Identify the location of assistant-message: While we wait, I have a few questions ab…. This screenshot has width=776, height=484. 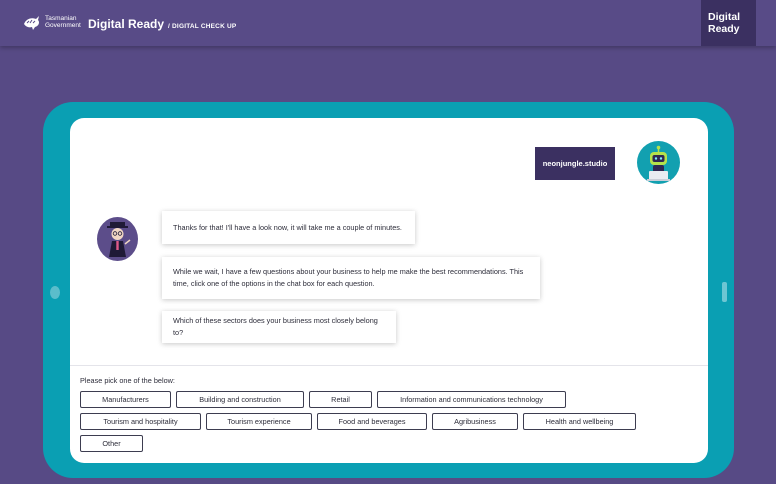
(351, 278).